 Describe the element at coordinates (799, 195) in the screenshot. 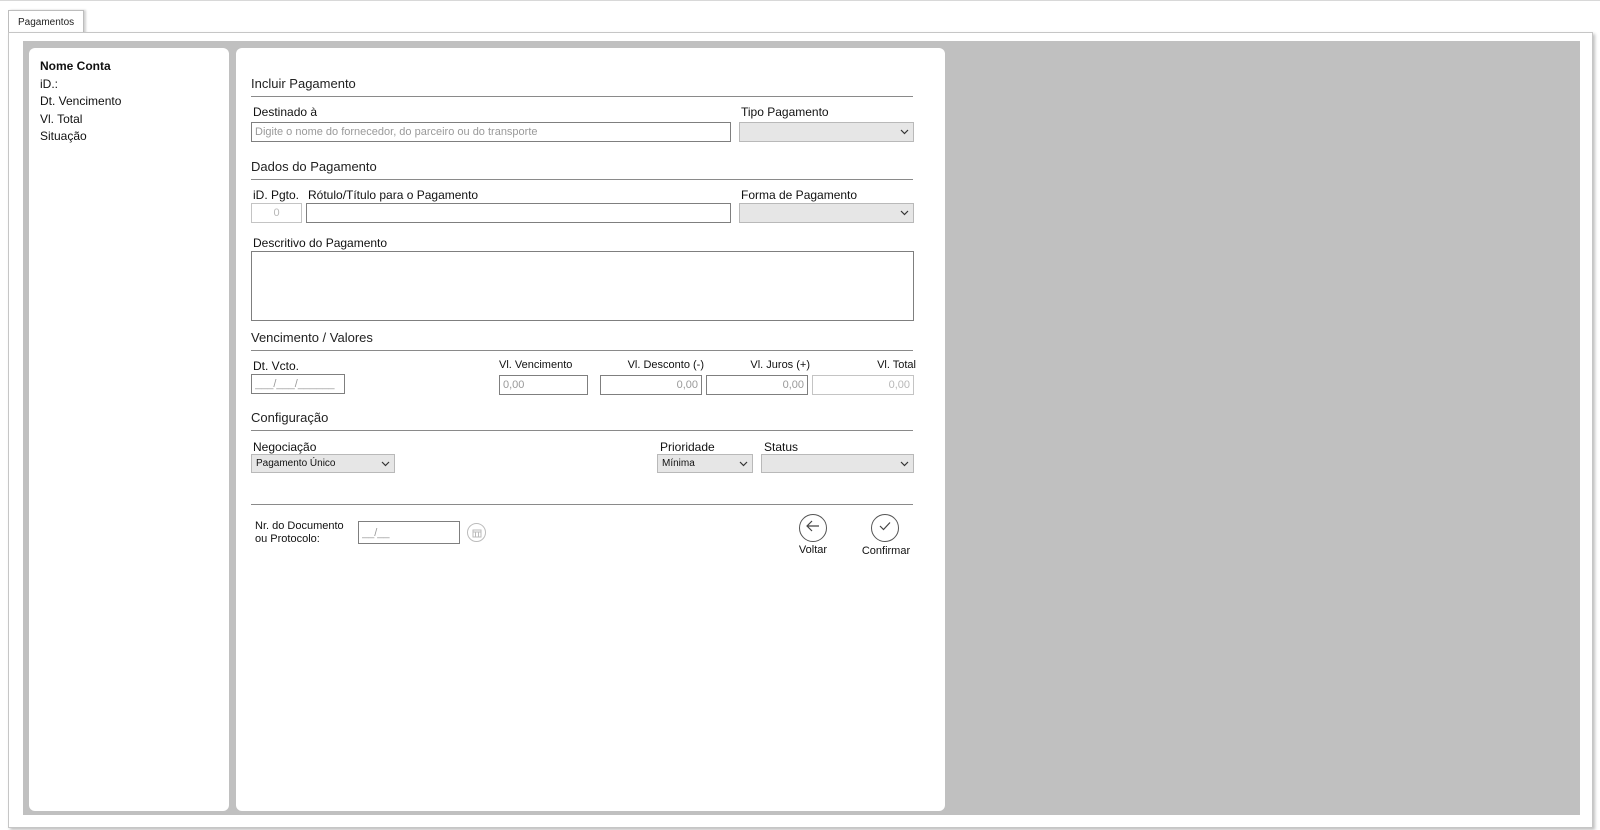

I see `forma-pagamento-label: Forma de Pagamento` at that location.